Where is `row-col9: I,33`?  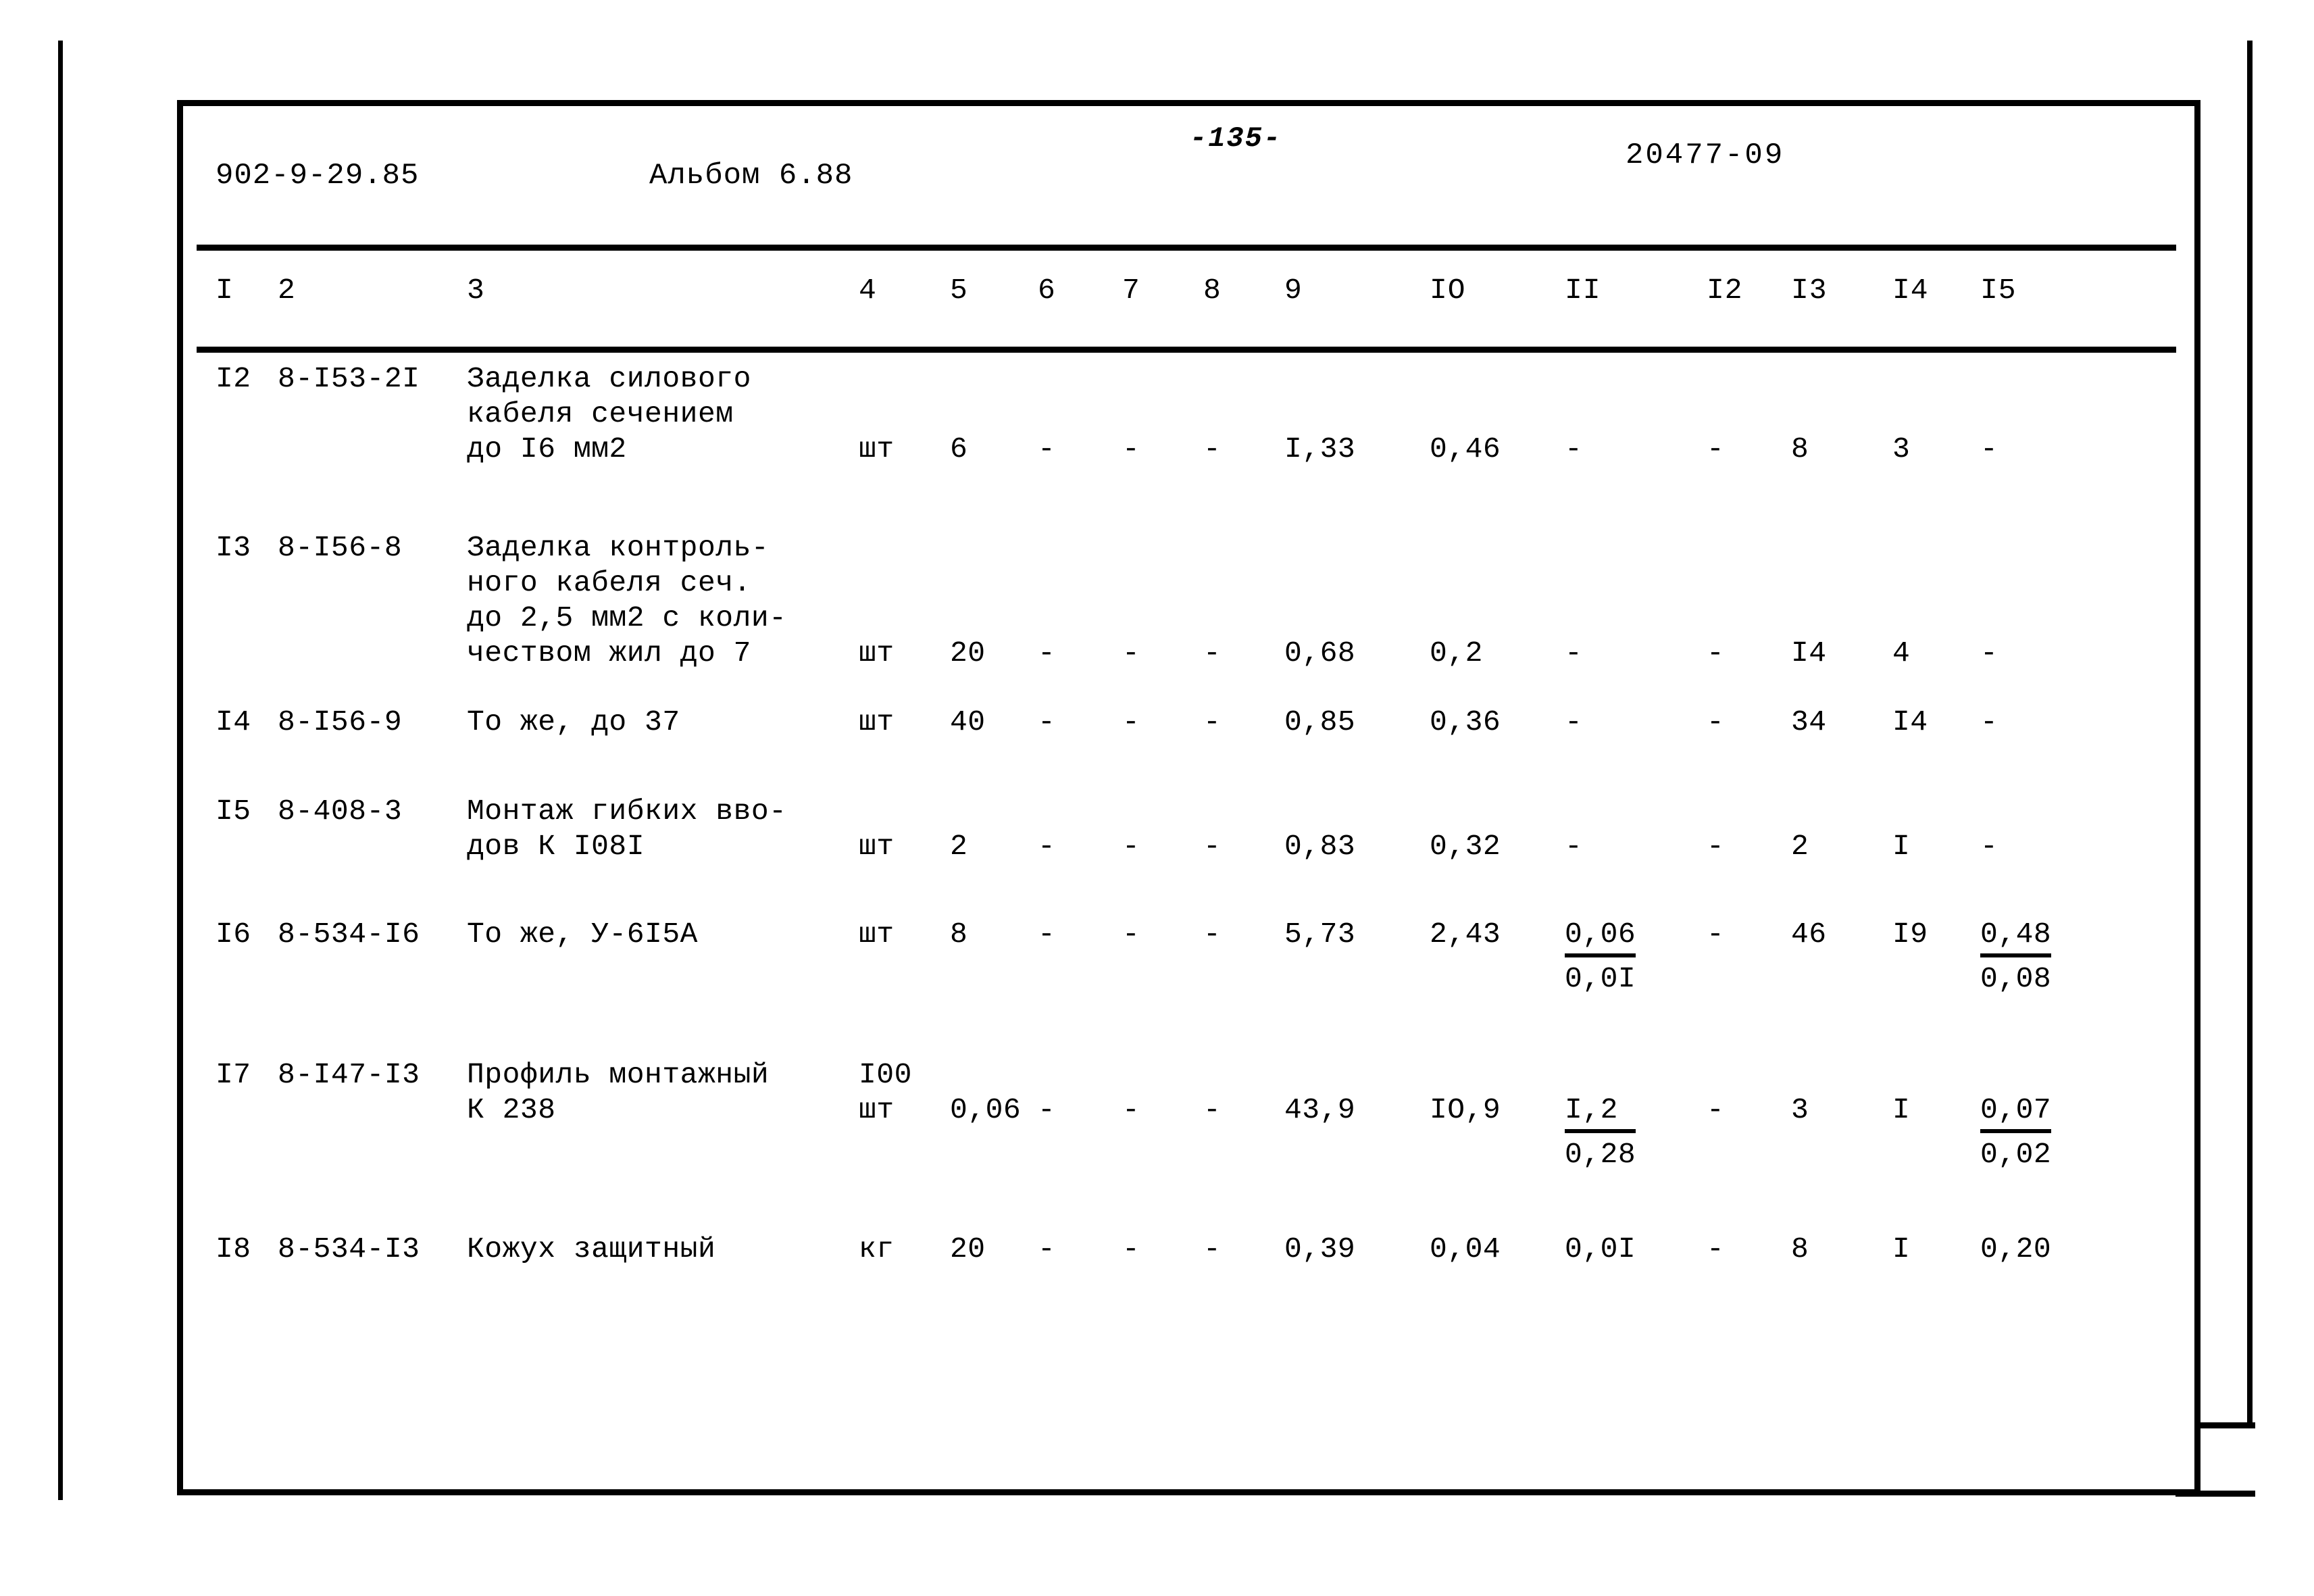
row-col9: I,33 is located at coordinates (1320, 449).